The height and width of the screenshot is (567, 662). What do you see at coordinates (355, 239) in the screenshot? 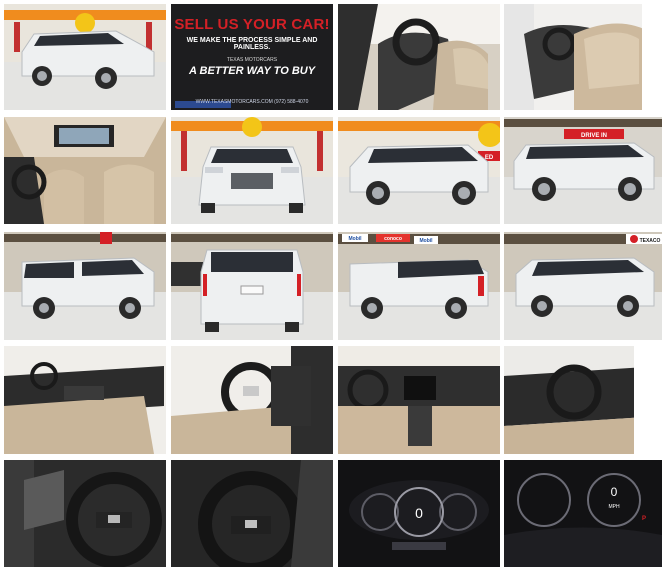
I see `sign-mobil-left: Mobil` at bounding box center [355, 239].